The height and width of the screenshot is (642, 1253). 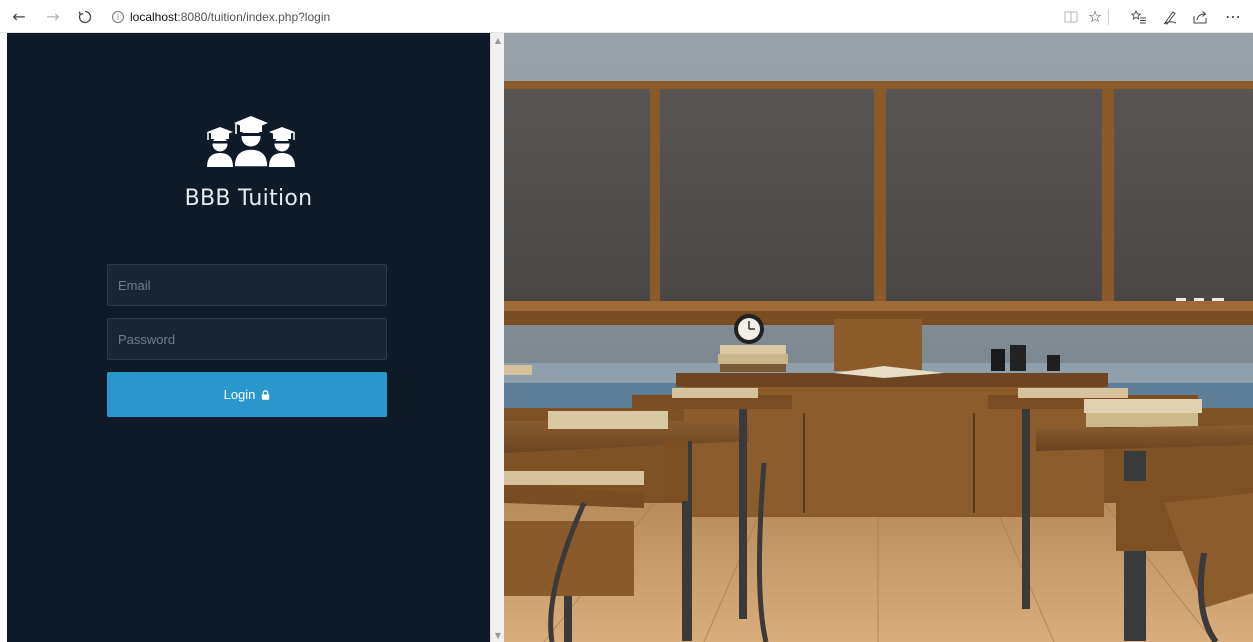 I want to click on back-arrow-icon: ←, so click(x=19, y=17).